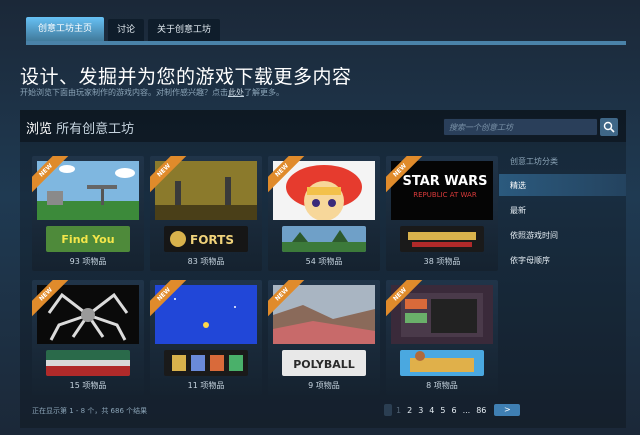  I want to click on card-item-count: 83 项物品, so click(206, 261).